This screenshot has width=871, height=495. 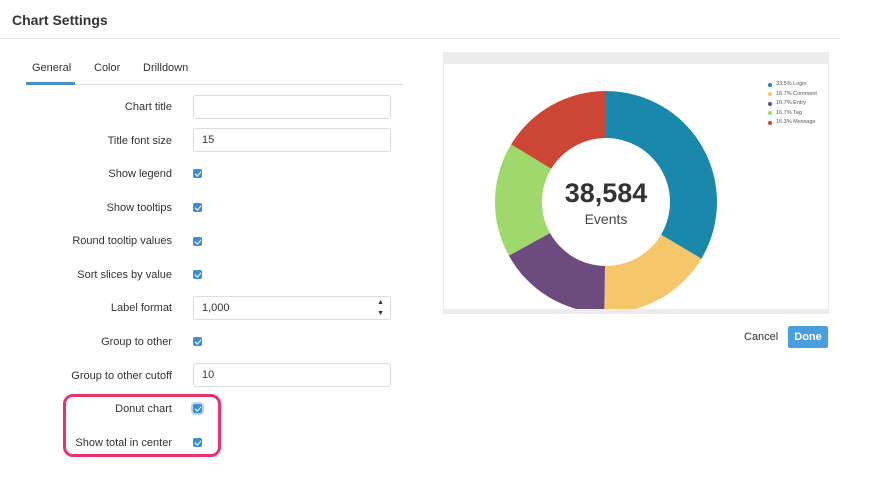 What do you see at coordinates (148, 107) in the screenshot?
I see `chart-title-label: Chart title` at bounding box center [148, 107].